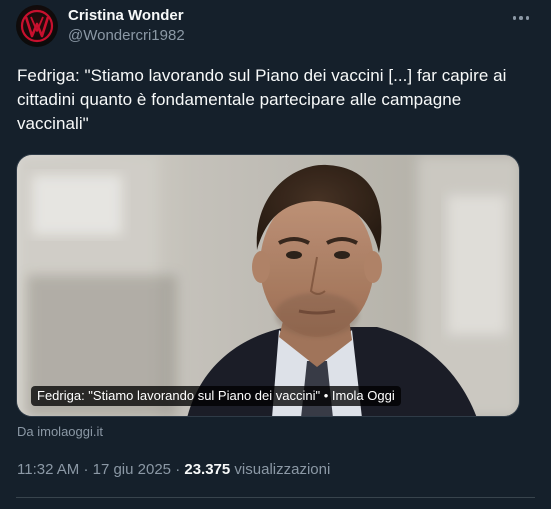  Describe the element at coordinates (132, 469) in the screenshot. I see `tweet-date: 17 giu 2025` at that location.